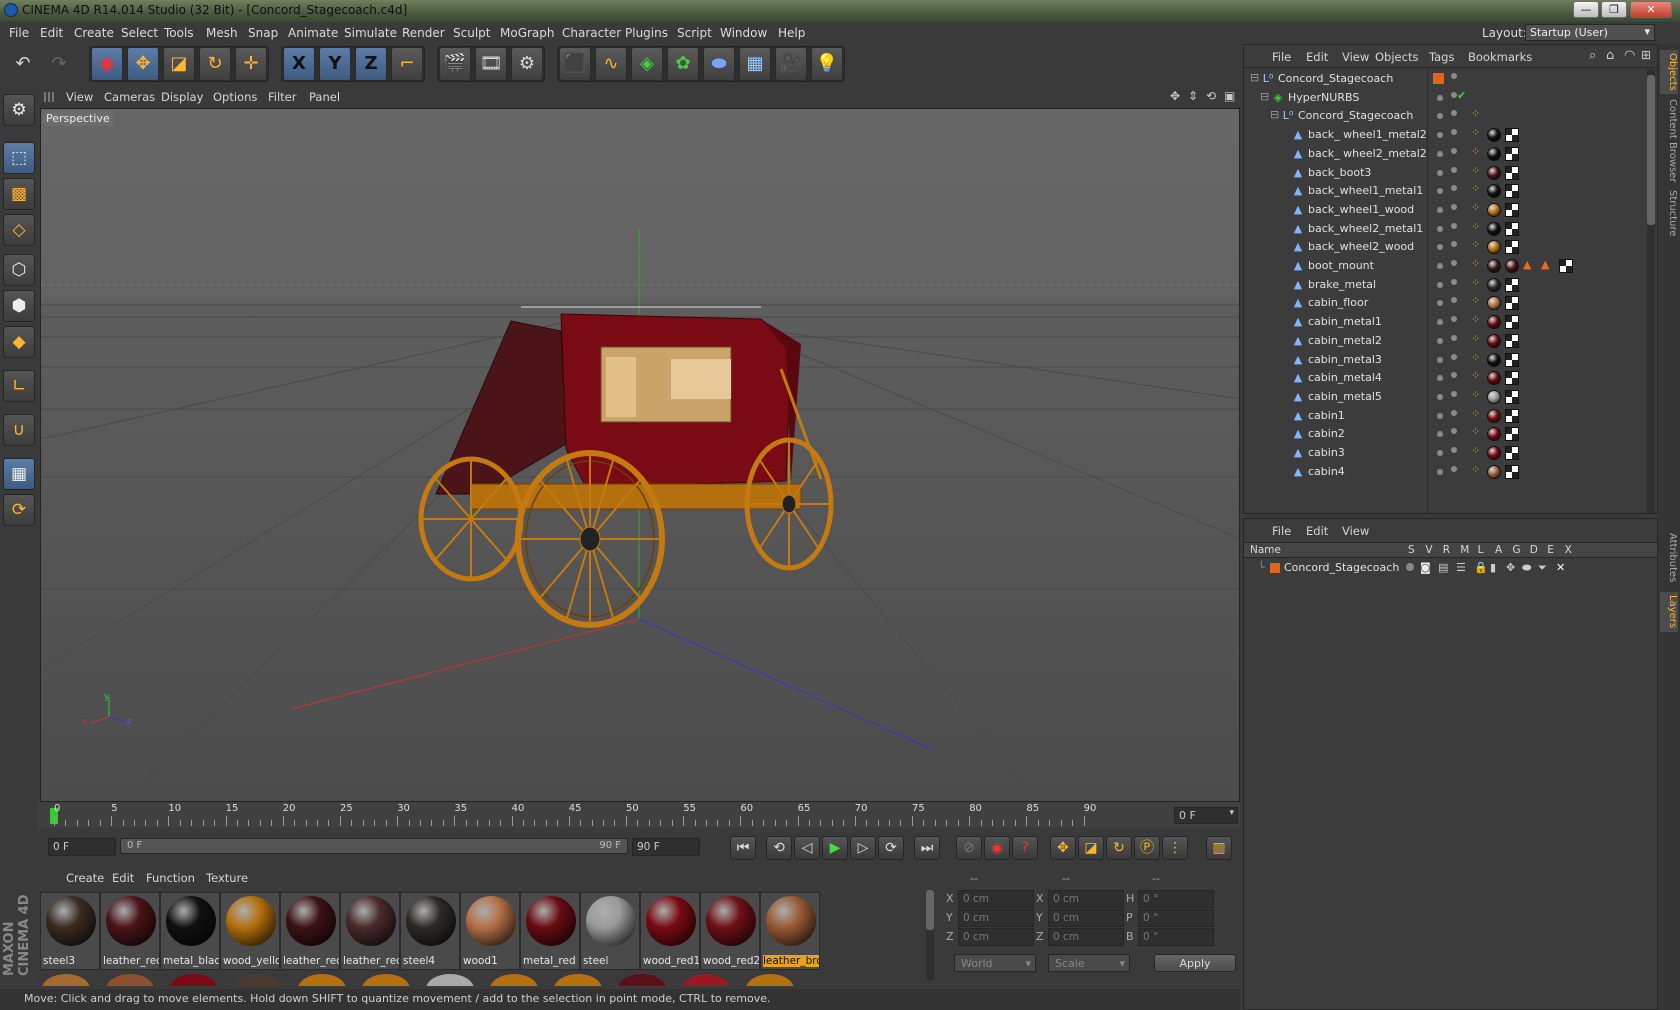 The width and height of the screenshot is (1680, 1010). I want to click on make-editable-icon: ⚙, so click(19, 110).